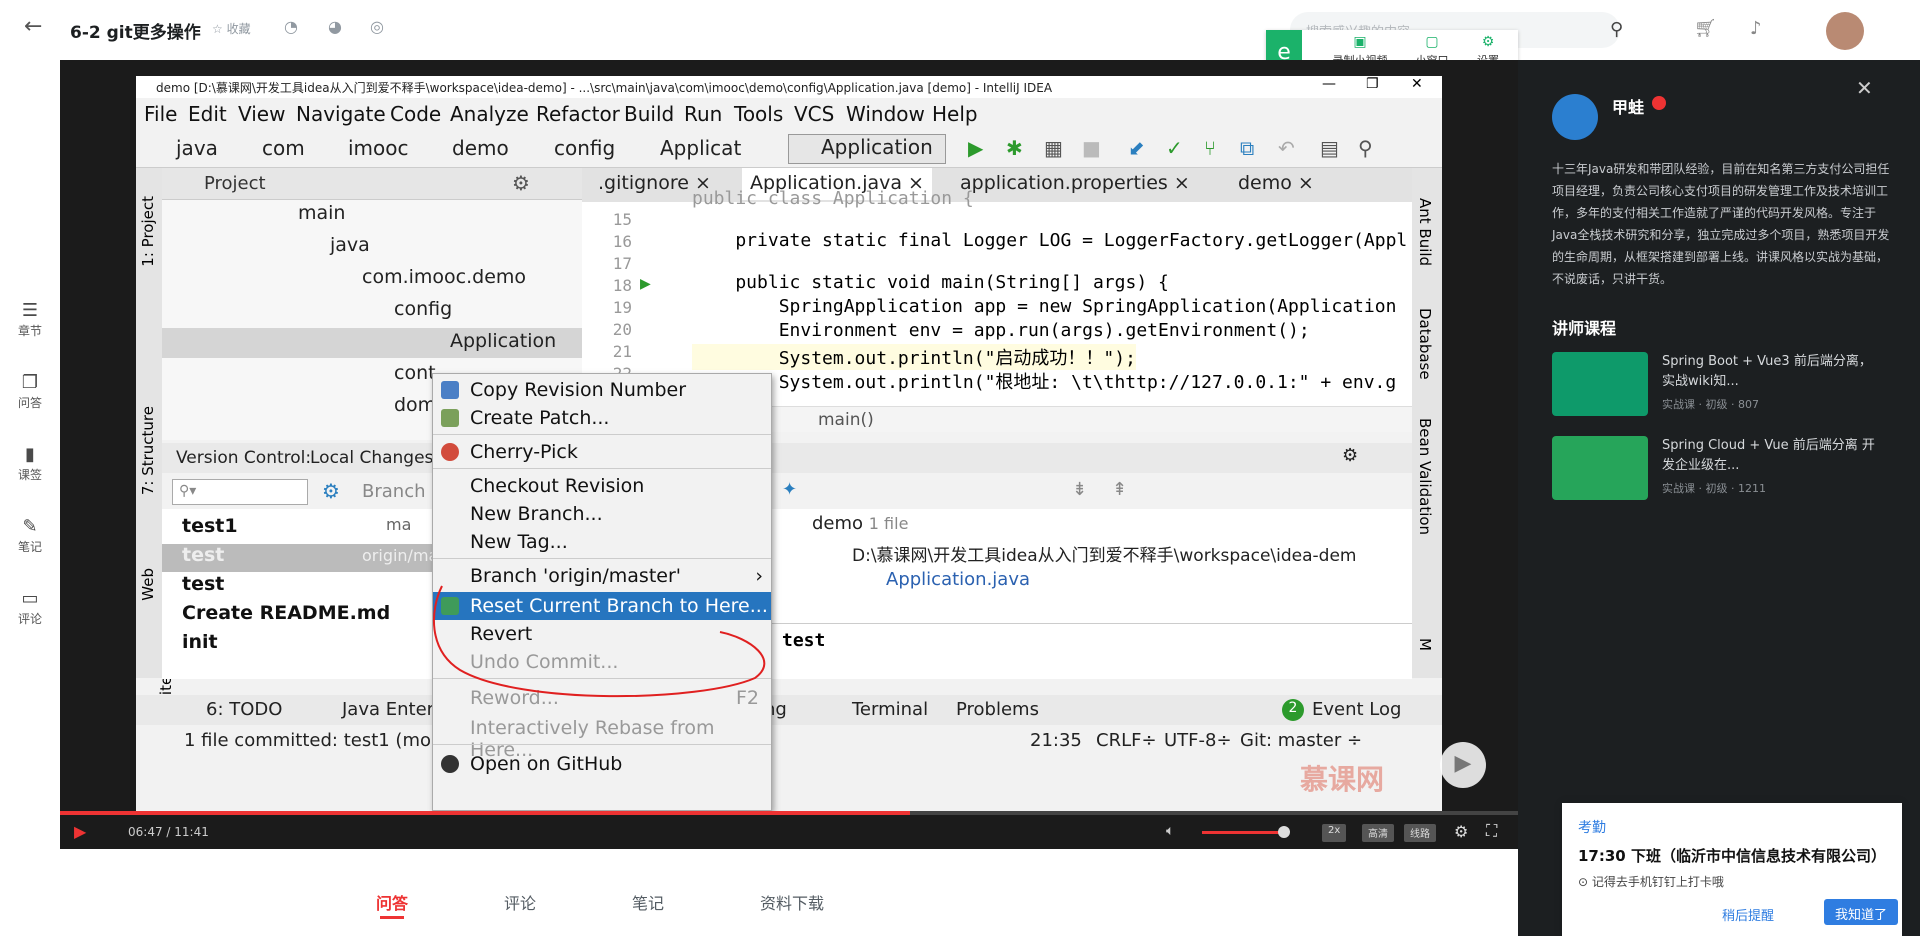 Image resolution: width=1920 pixels, height=936 pixels. Describe the element at coordinates (415, 373) in the screenshot. I see `tree-controller: cont` at that location.